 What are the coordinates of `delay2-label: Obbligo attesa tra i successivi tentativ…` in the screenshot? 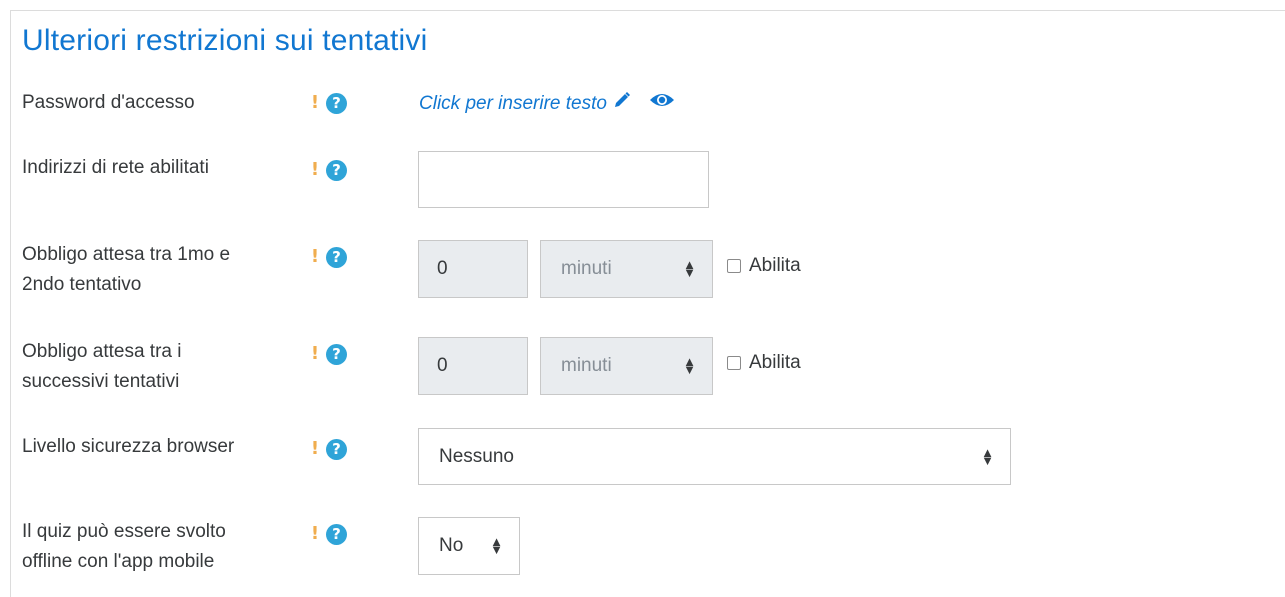 It's located at (156, 367).